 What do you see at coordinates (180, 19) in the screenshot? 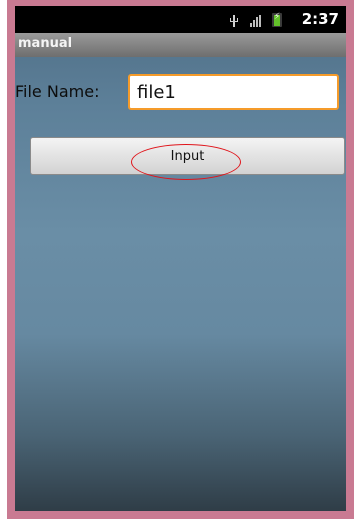
I see `status-bar: 2:37` at bounding box center [180, 19].